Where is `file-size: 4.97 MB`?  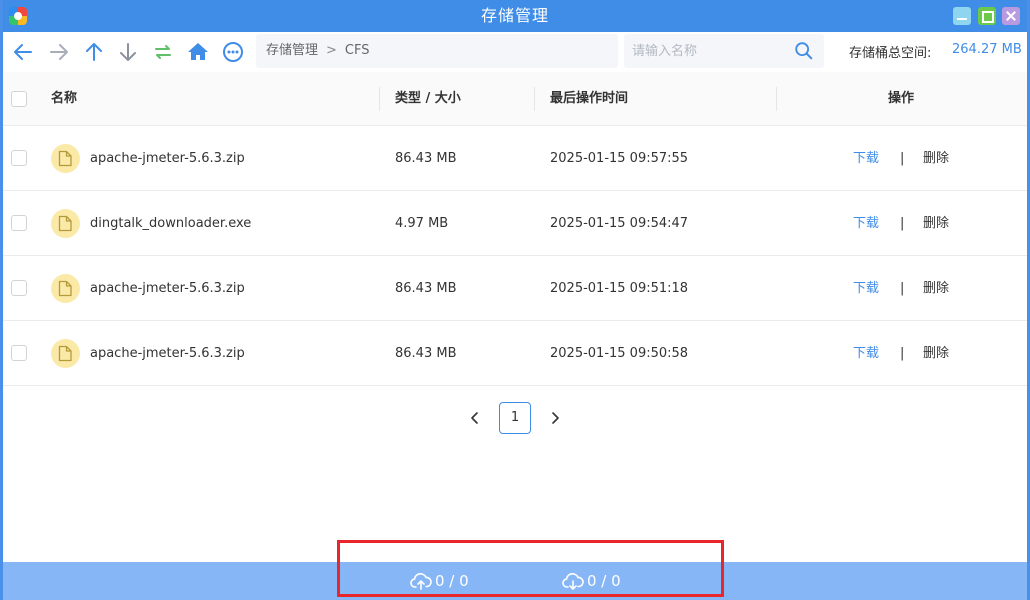
file-size: 4.97 MB is located at coordinates (422, 223).